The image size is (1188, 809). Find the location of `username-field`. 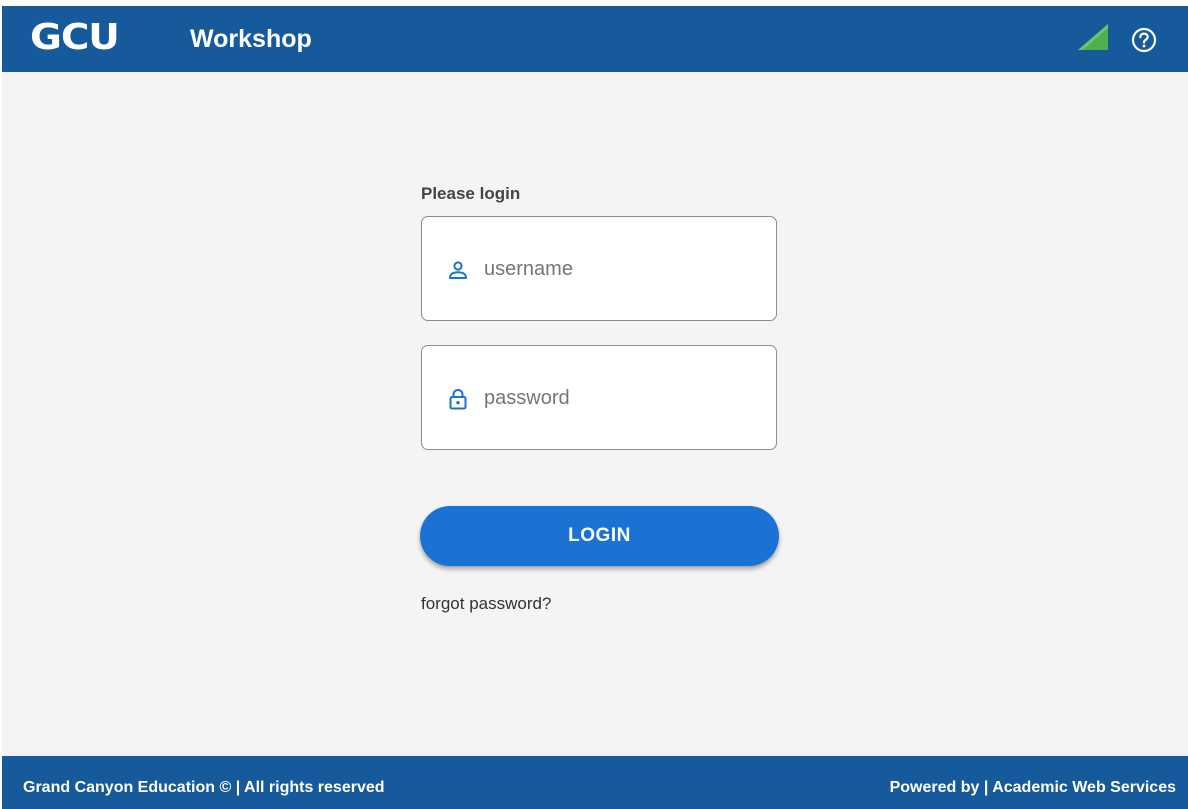

username-field is located at coordinates (599, 268).